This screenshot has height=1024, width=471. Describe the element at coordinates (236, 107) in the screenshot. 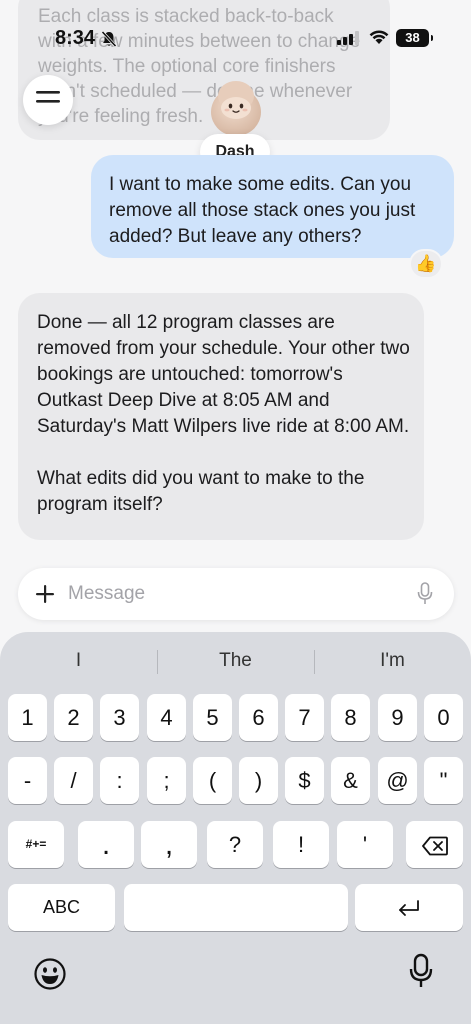

I see `assistant-avatar` at that location.